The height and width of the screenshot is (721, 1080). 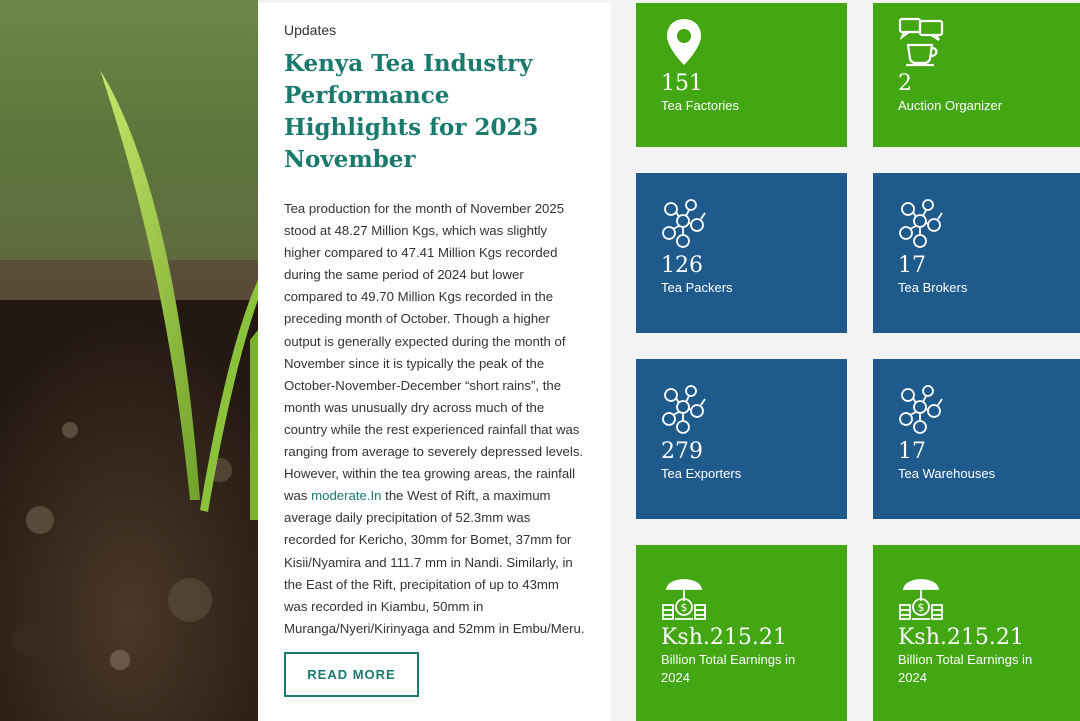 I want to click on stat-label: Tea Exporters, so click(x=701, y=473).